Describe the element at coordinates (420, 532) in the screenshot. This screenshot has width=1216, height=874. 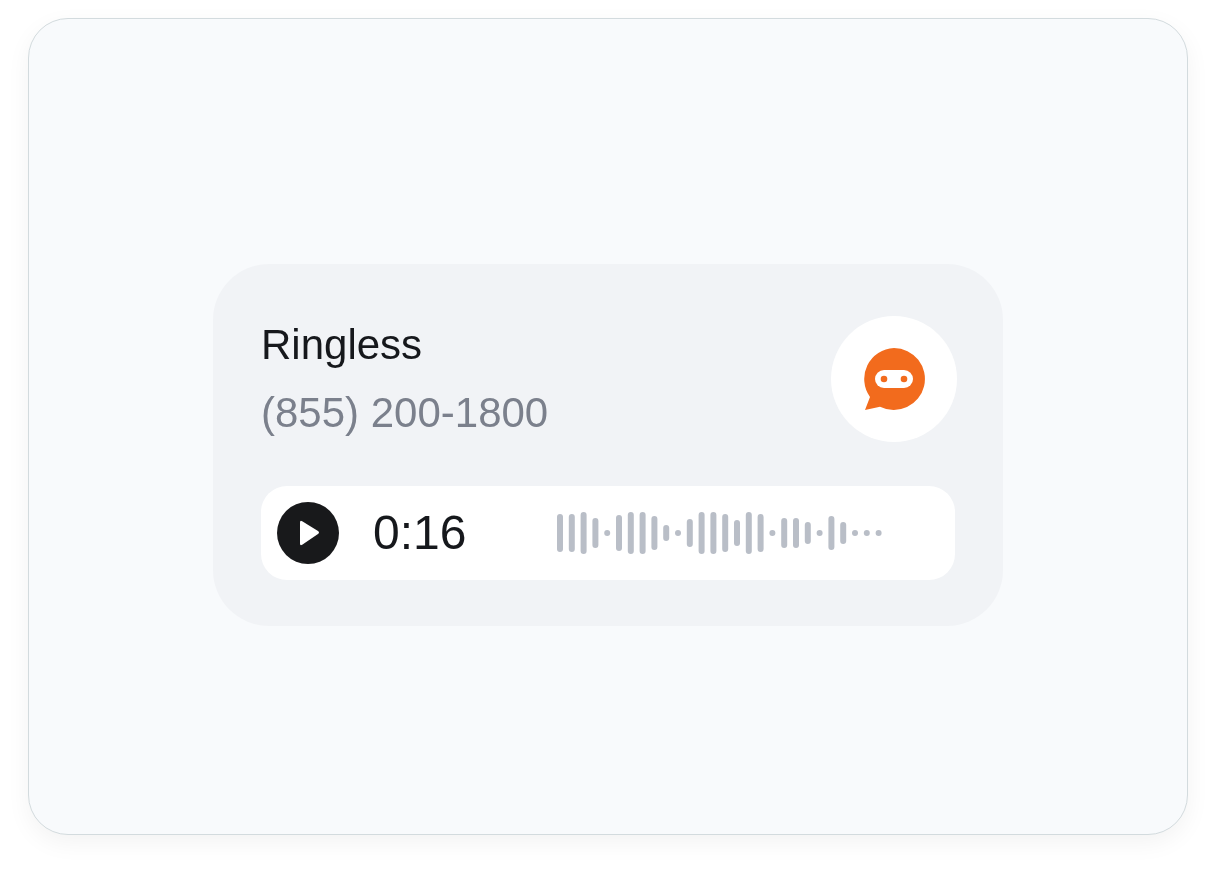
I see `duration-time: 0:16` at that location.